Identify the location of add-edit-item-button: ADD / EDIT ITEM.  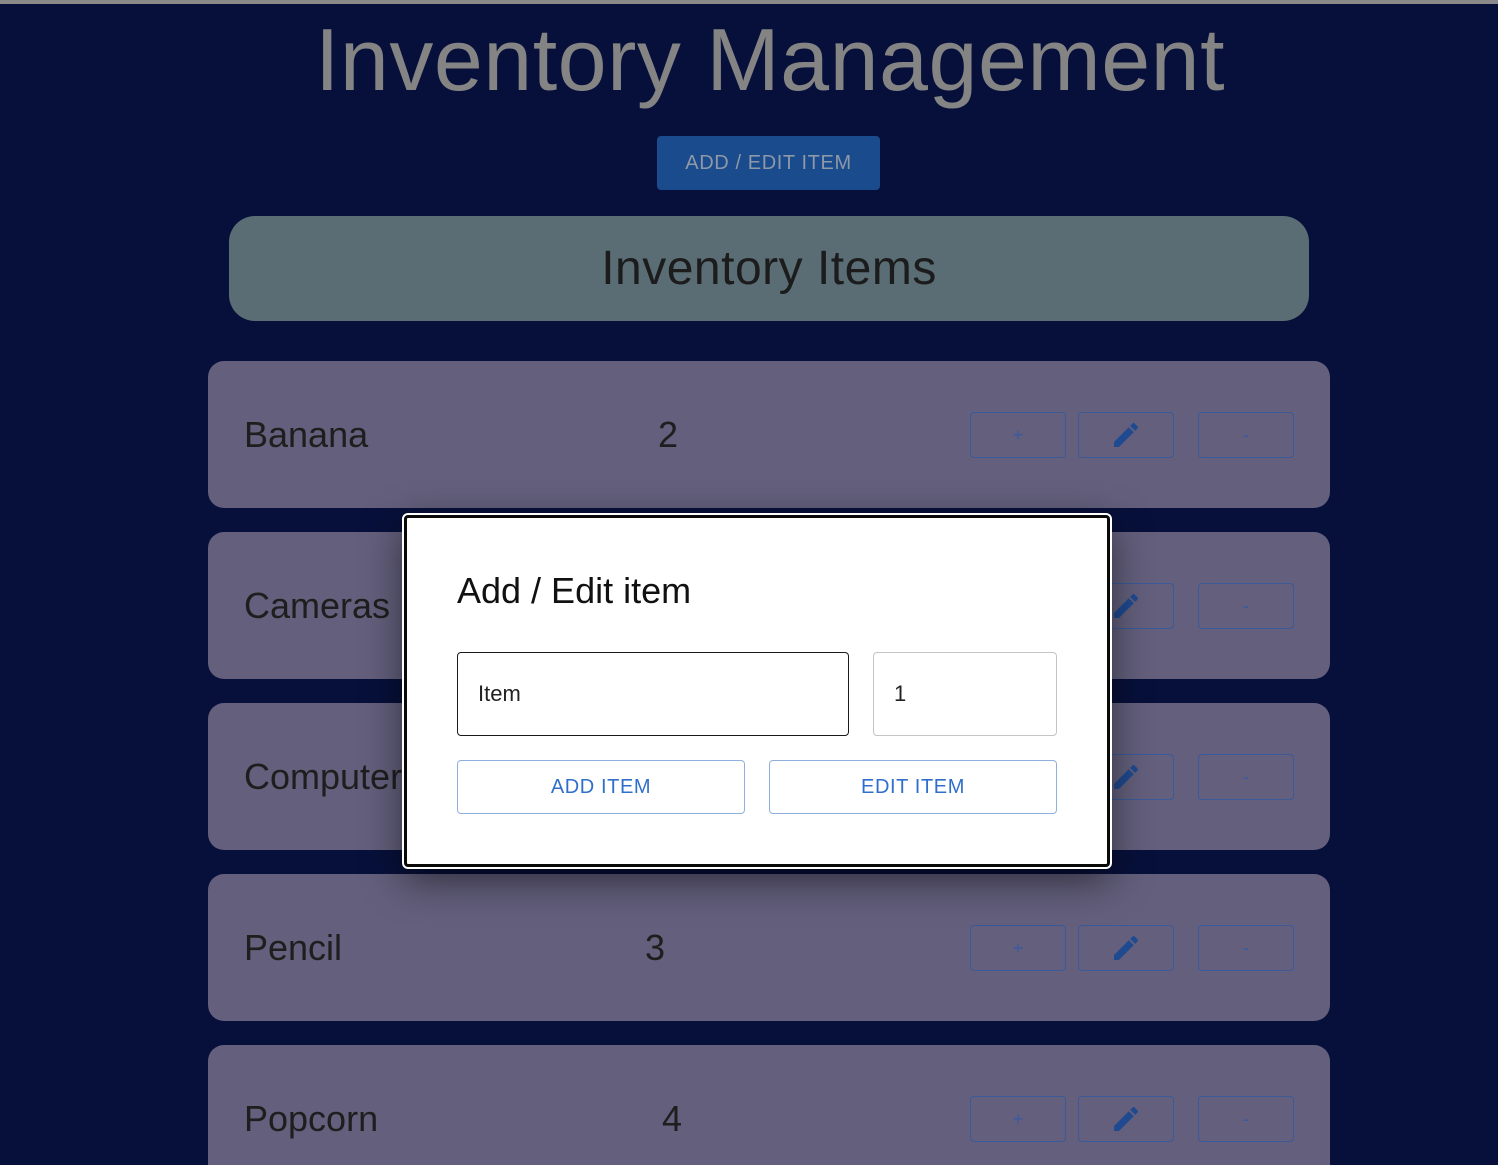
(768, 163).